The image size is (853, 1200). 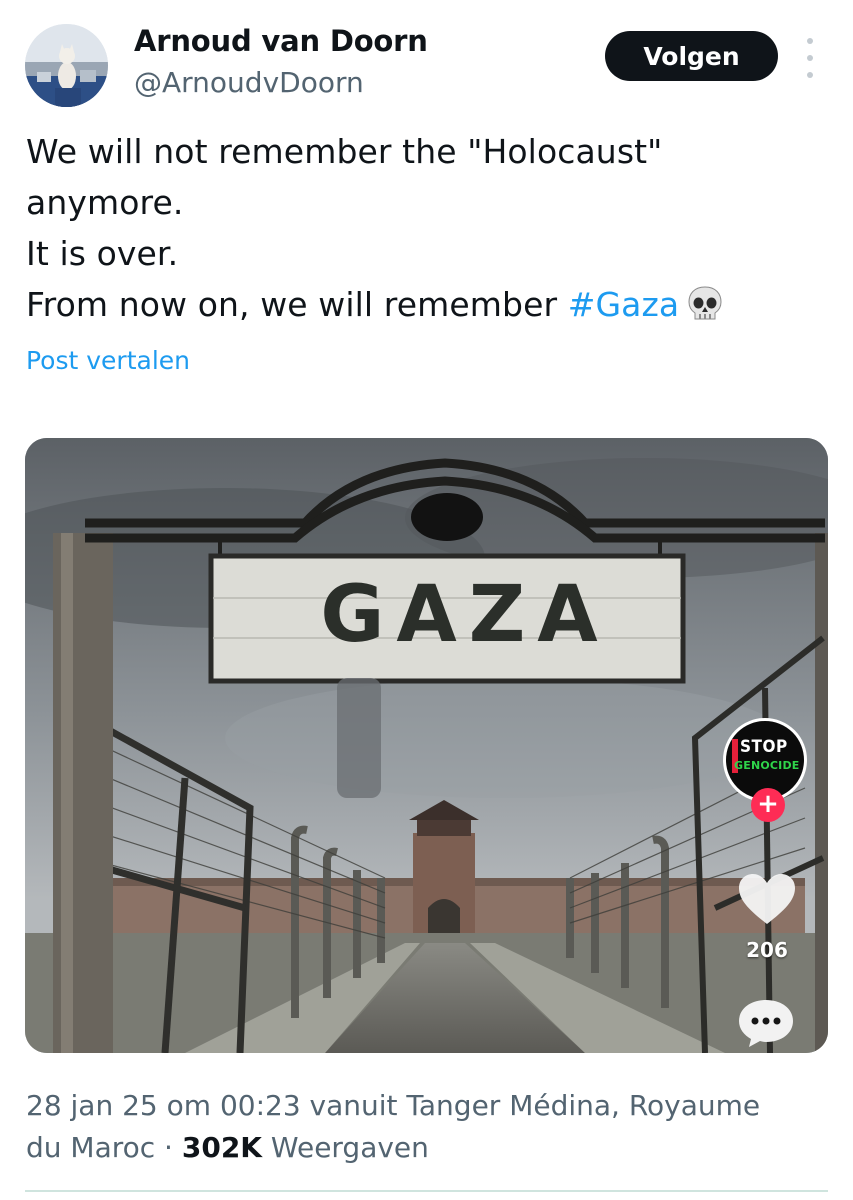 I want to click on views-label: Weergaven, so click(x=345, y=1147).